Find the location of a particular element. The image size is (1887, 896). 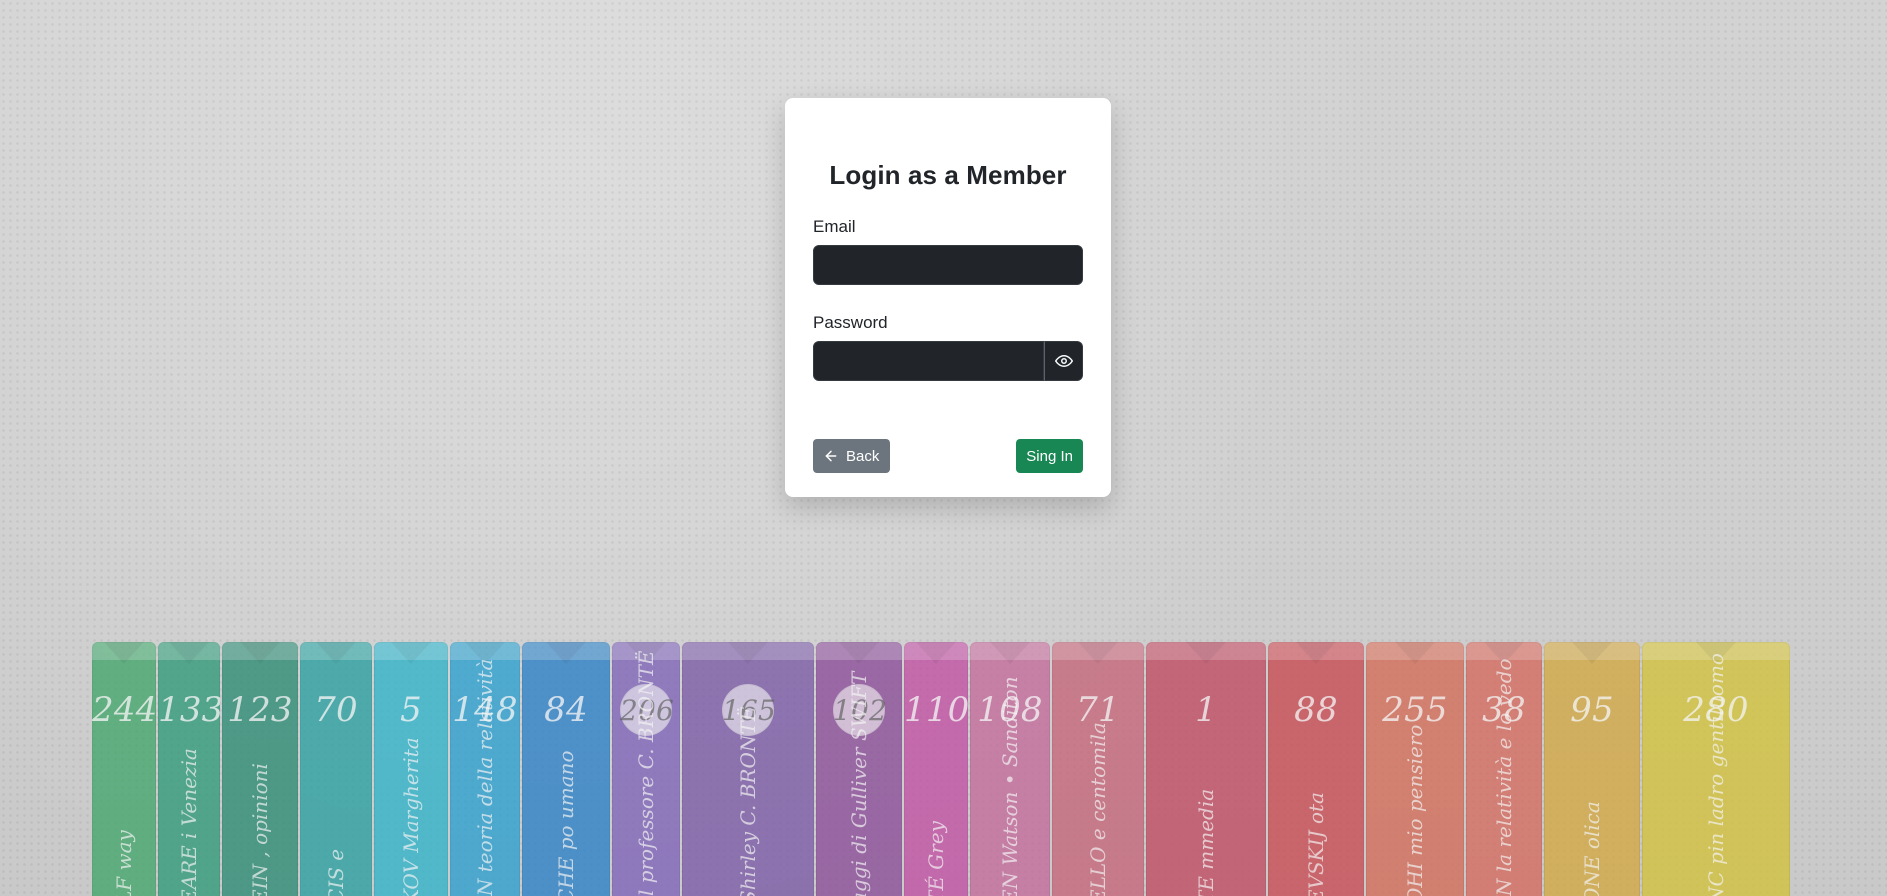

eye-icon is located at coordinates (1063, 361).